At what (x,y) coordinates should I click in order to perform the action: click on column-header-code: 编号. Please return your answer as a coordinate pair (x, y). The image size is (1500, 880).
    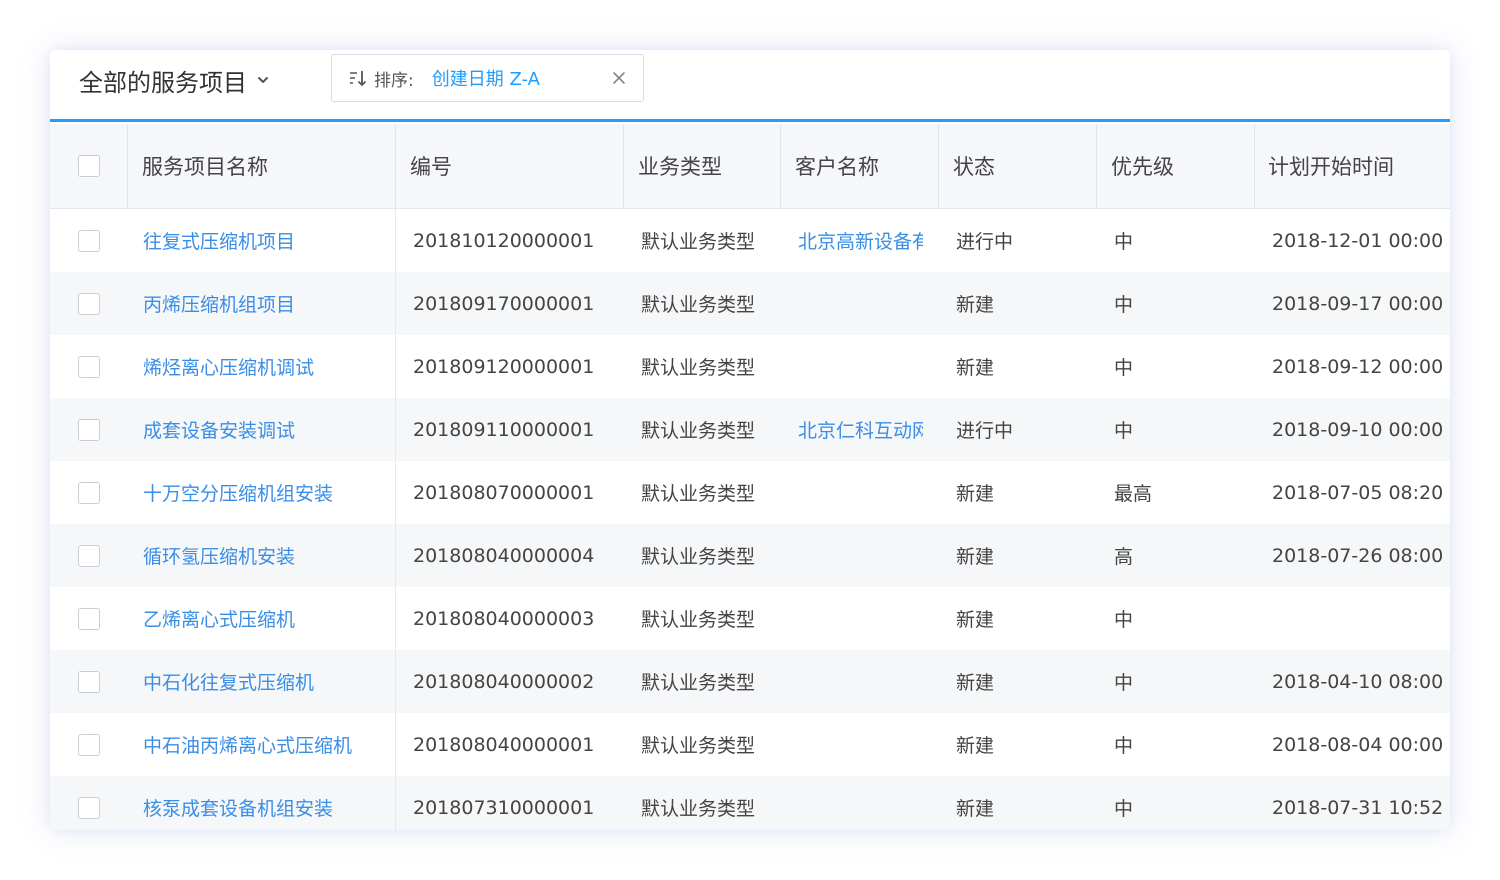
    Looking at the image, I should click on (515, 166).